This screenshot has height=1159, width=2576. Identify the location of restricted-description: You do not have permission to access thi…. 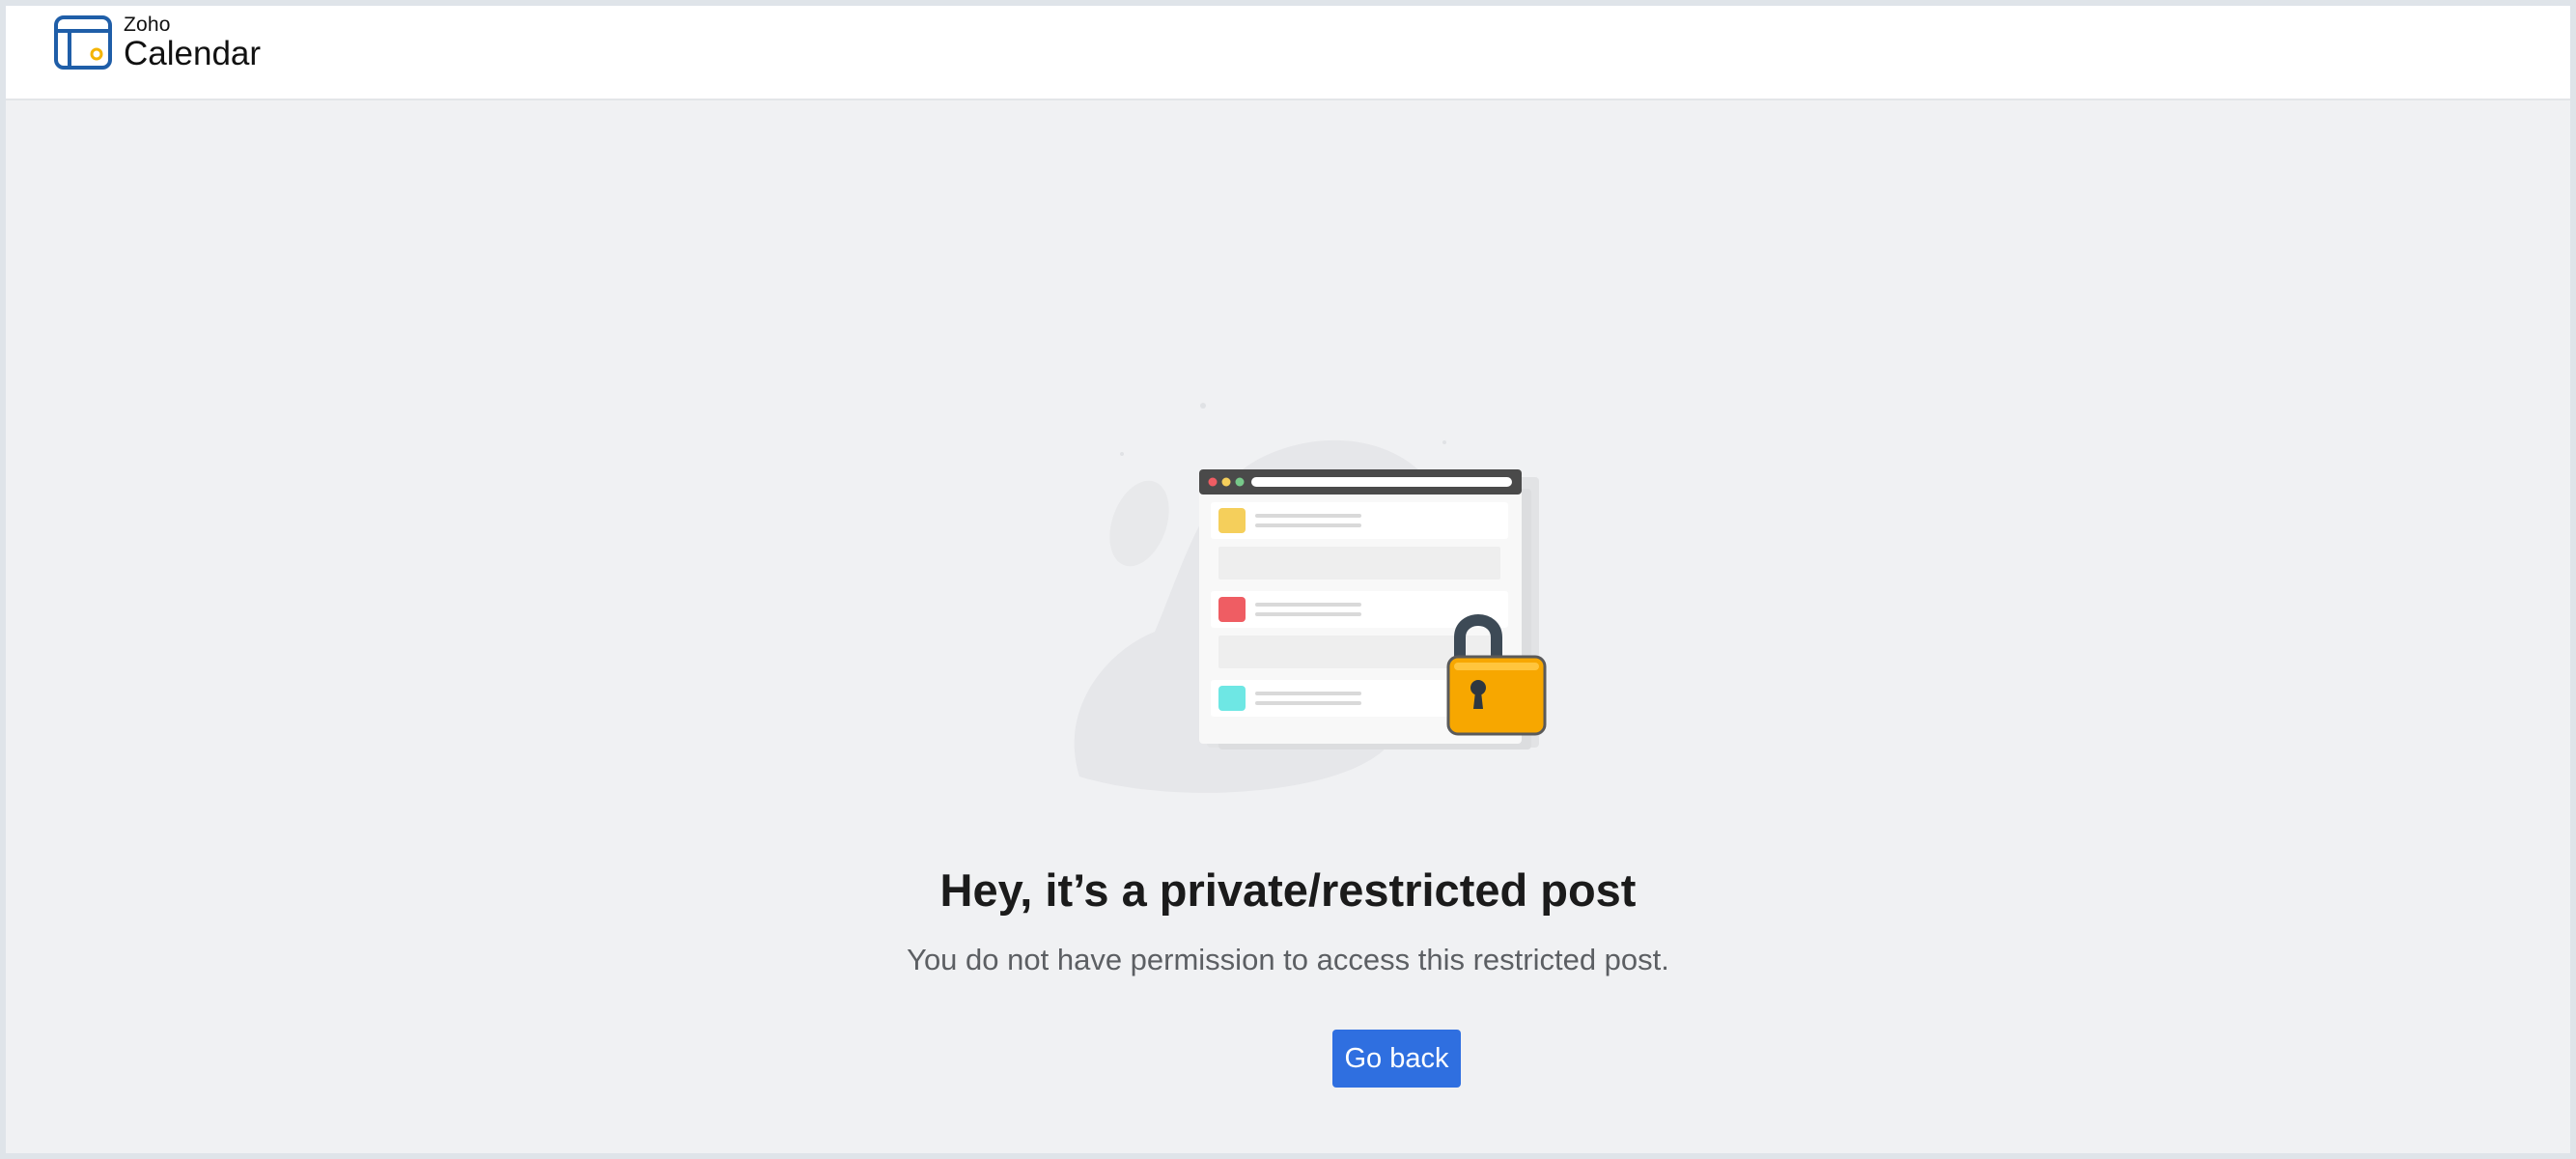
(1288, 960).